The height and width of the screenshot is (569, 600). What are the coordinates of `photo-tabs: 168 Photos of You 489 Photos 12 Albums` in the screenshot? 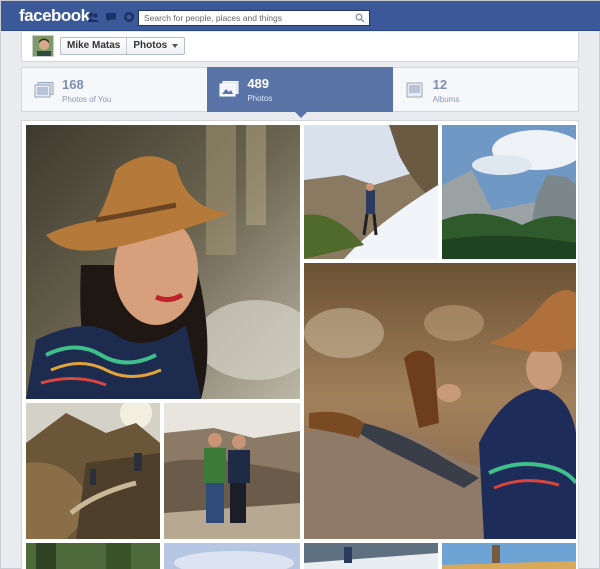 It's located at (300, 92).